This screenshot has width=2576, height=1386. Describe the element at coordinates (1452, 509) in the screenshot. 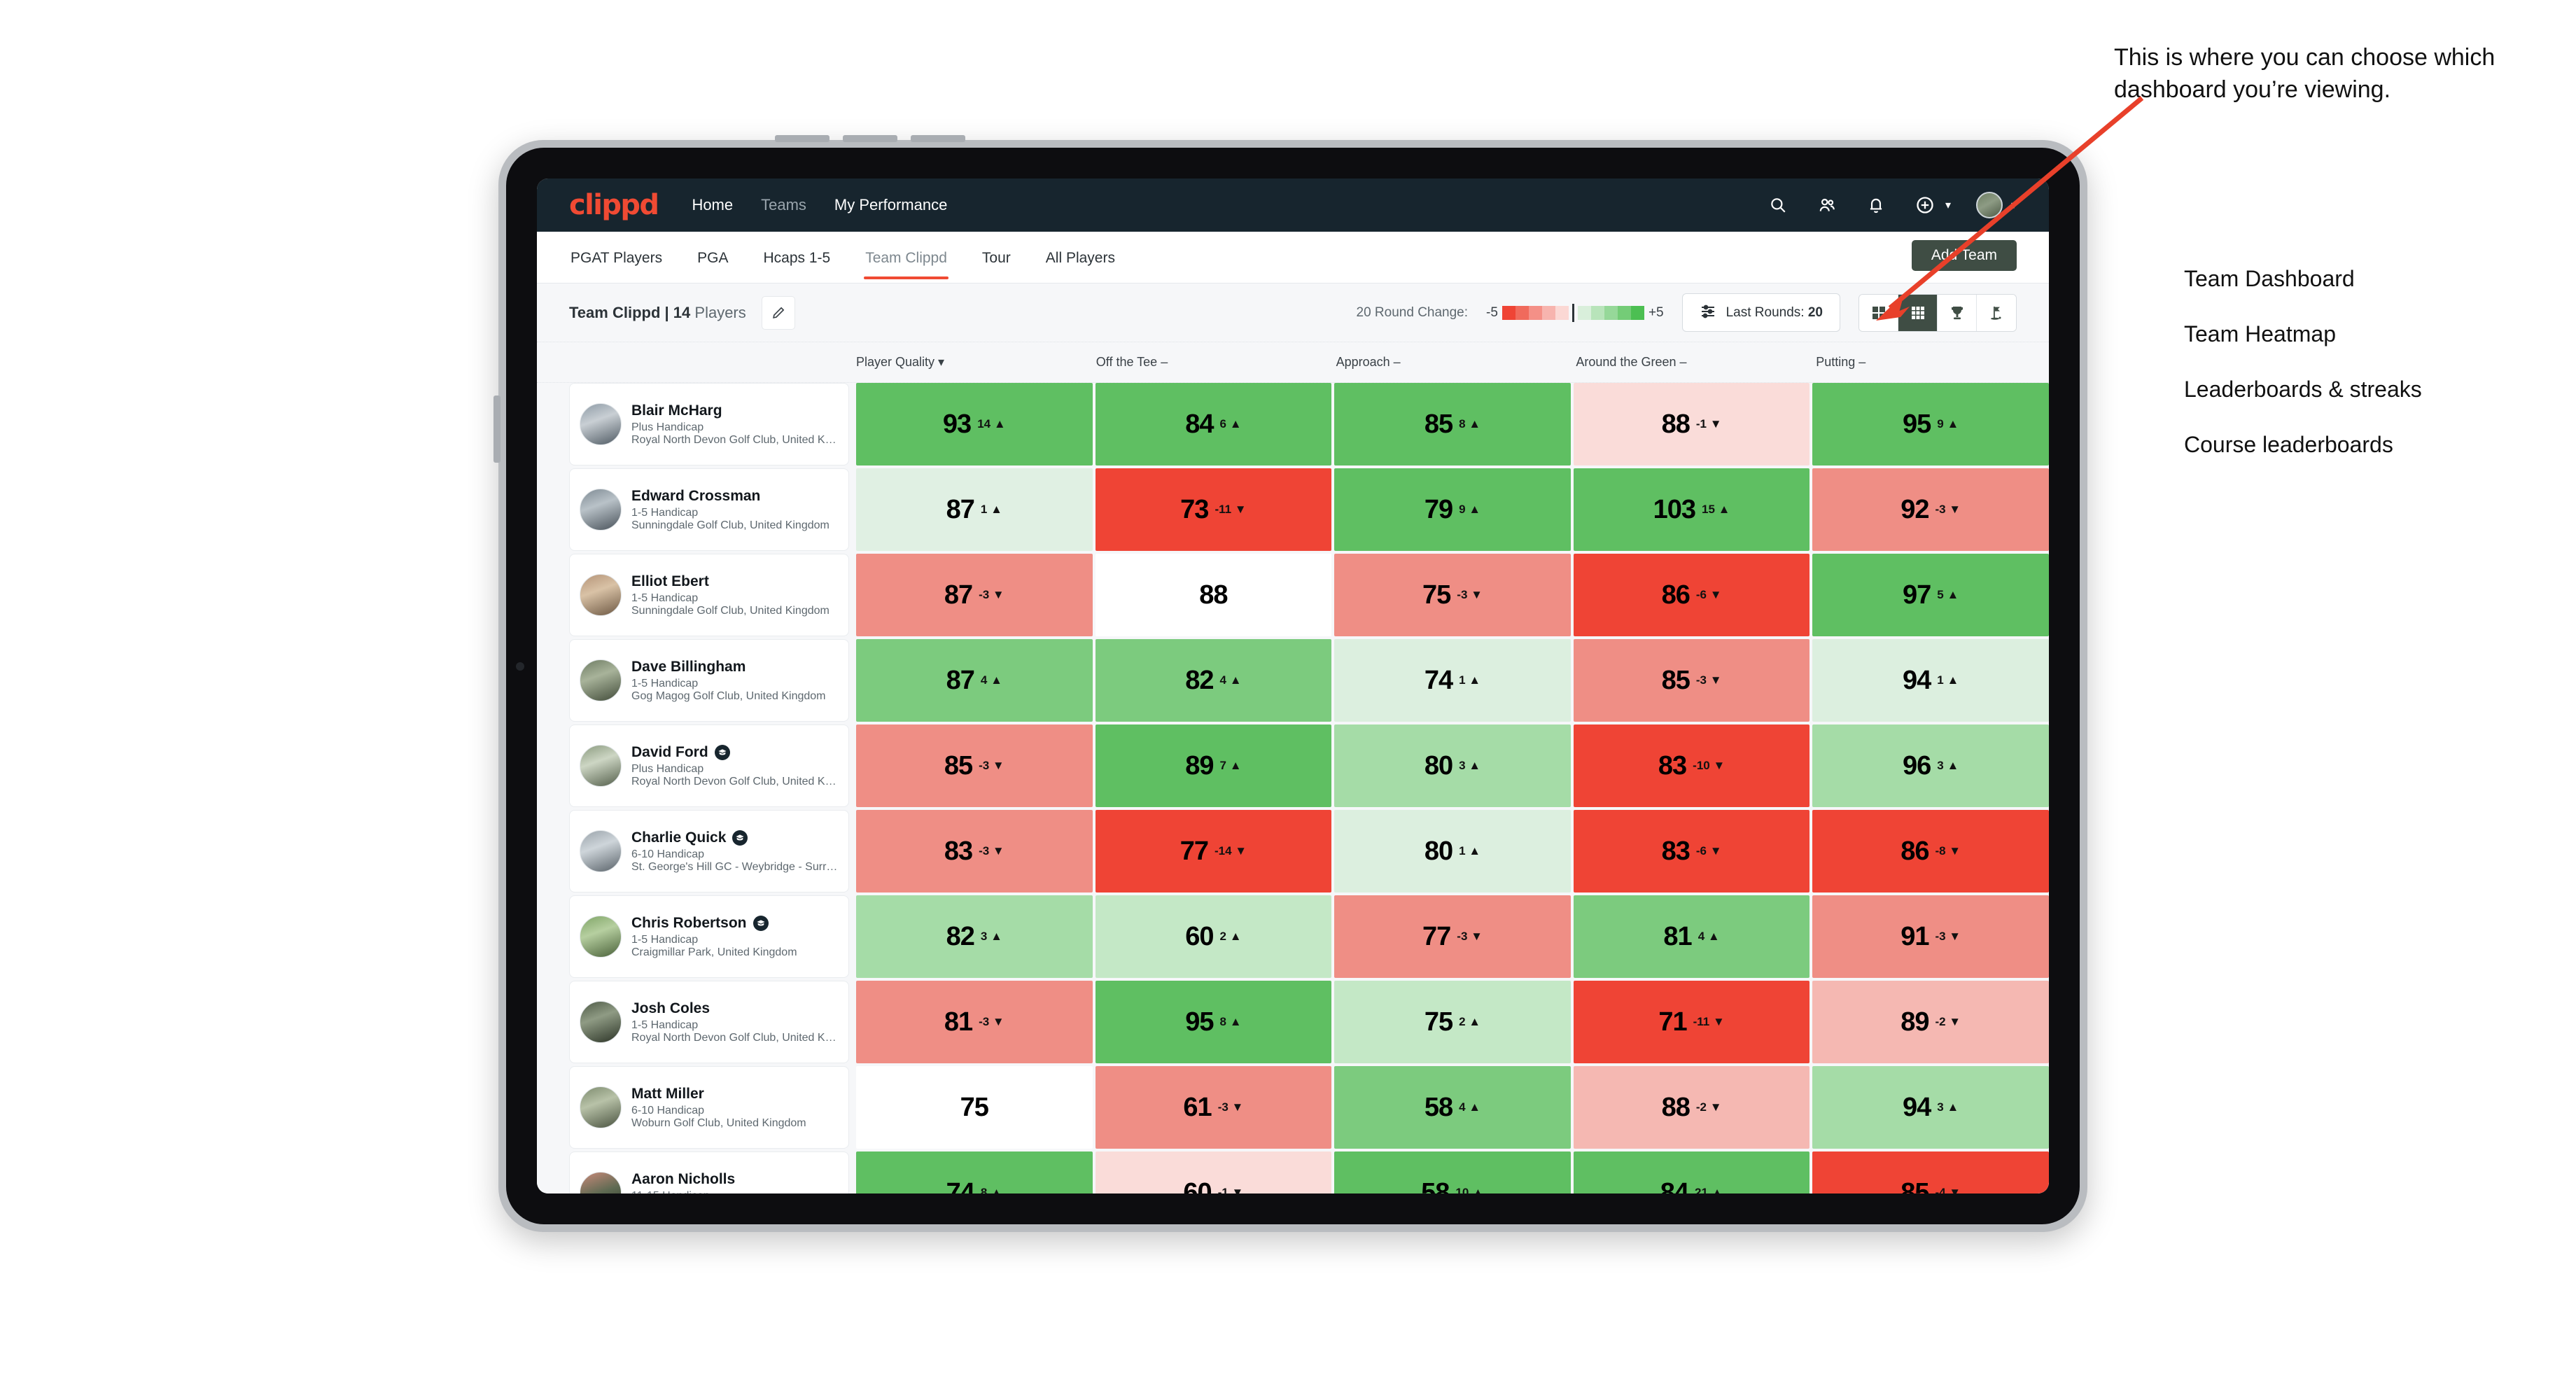

I see `metric-cell: 79 9 ▲` at that location.